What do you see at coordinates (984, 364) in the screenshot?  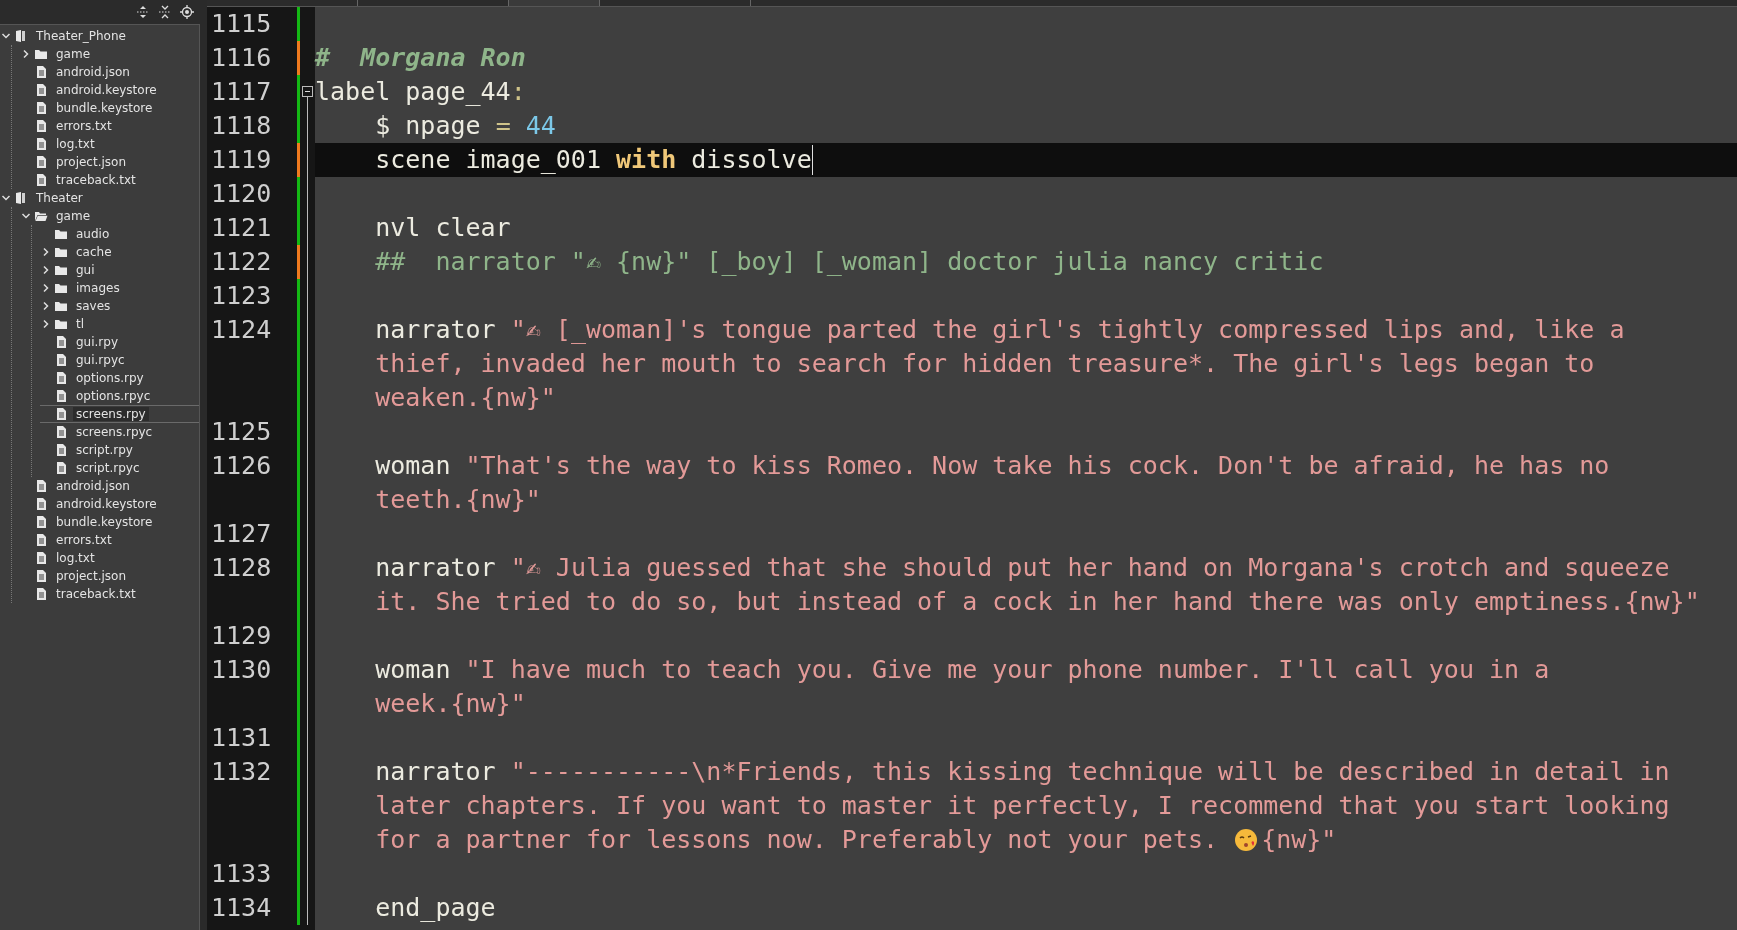 I see `code-string: thief, invaded her mouth to search for hidden treasure*. The girl's legs began to` at bounding box center [984, 364].